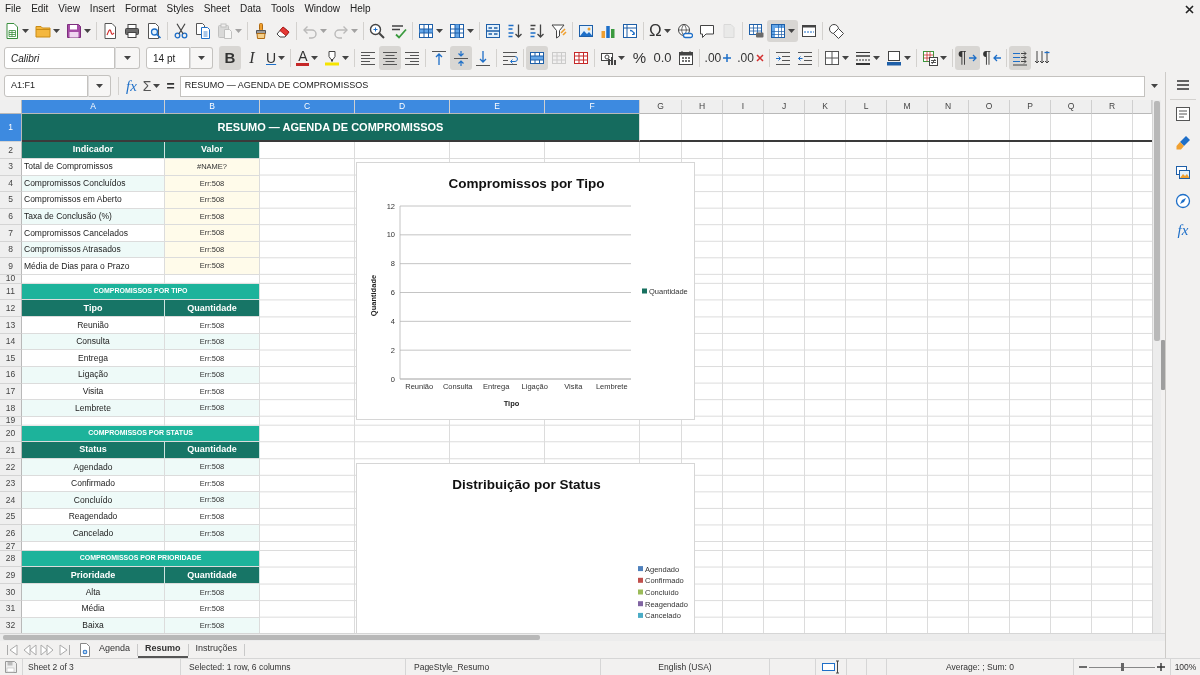 This screenshot has width=1200, height=675. What do you see at coordinates (93, 107) in the screenshot?
I see `column-header: A` at bounding box center [93, 107].